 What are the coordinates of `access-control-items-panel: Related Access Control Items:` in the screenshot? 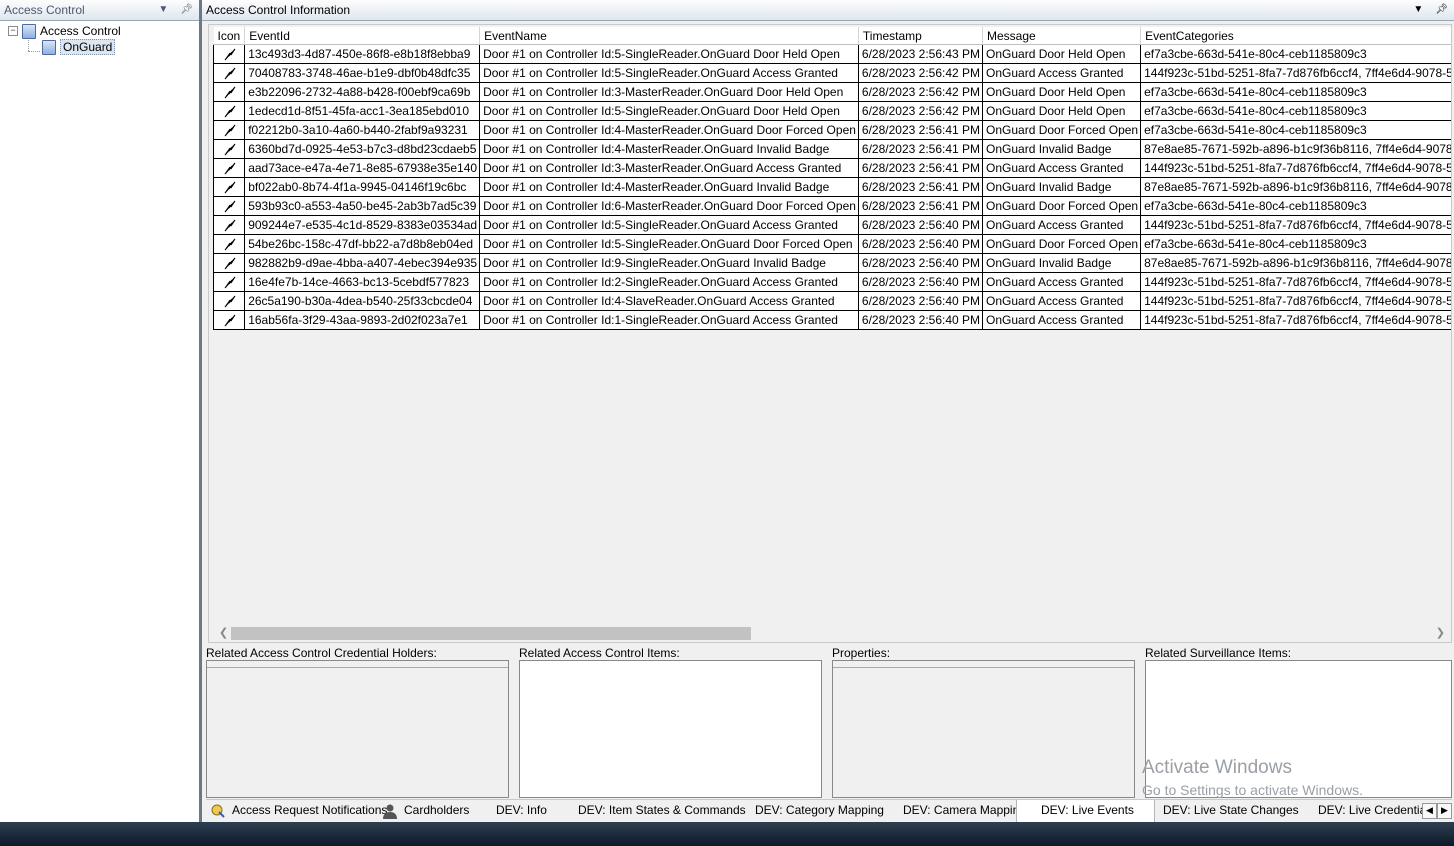 It's located at (668, 722).